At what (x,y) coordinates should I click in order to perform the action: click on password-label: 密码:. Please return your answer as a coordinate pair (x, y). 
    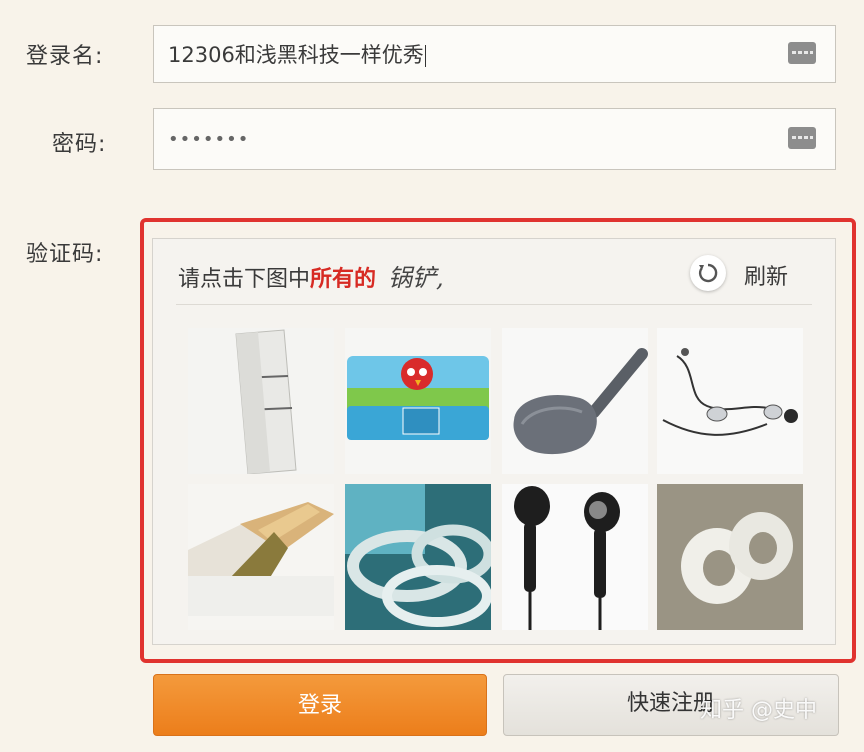
    Looking at the image, I should click on (79, 144).